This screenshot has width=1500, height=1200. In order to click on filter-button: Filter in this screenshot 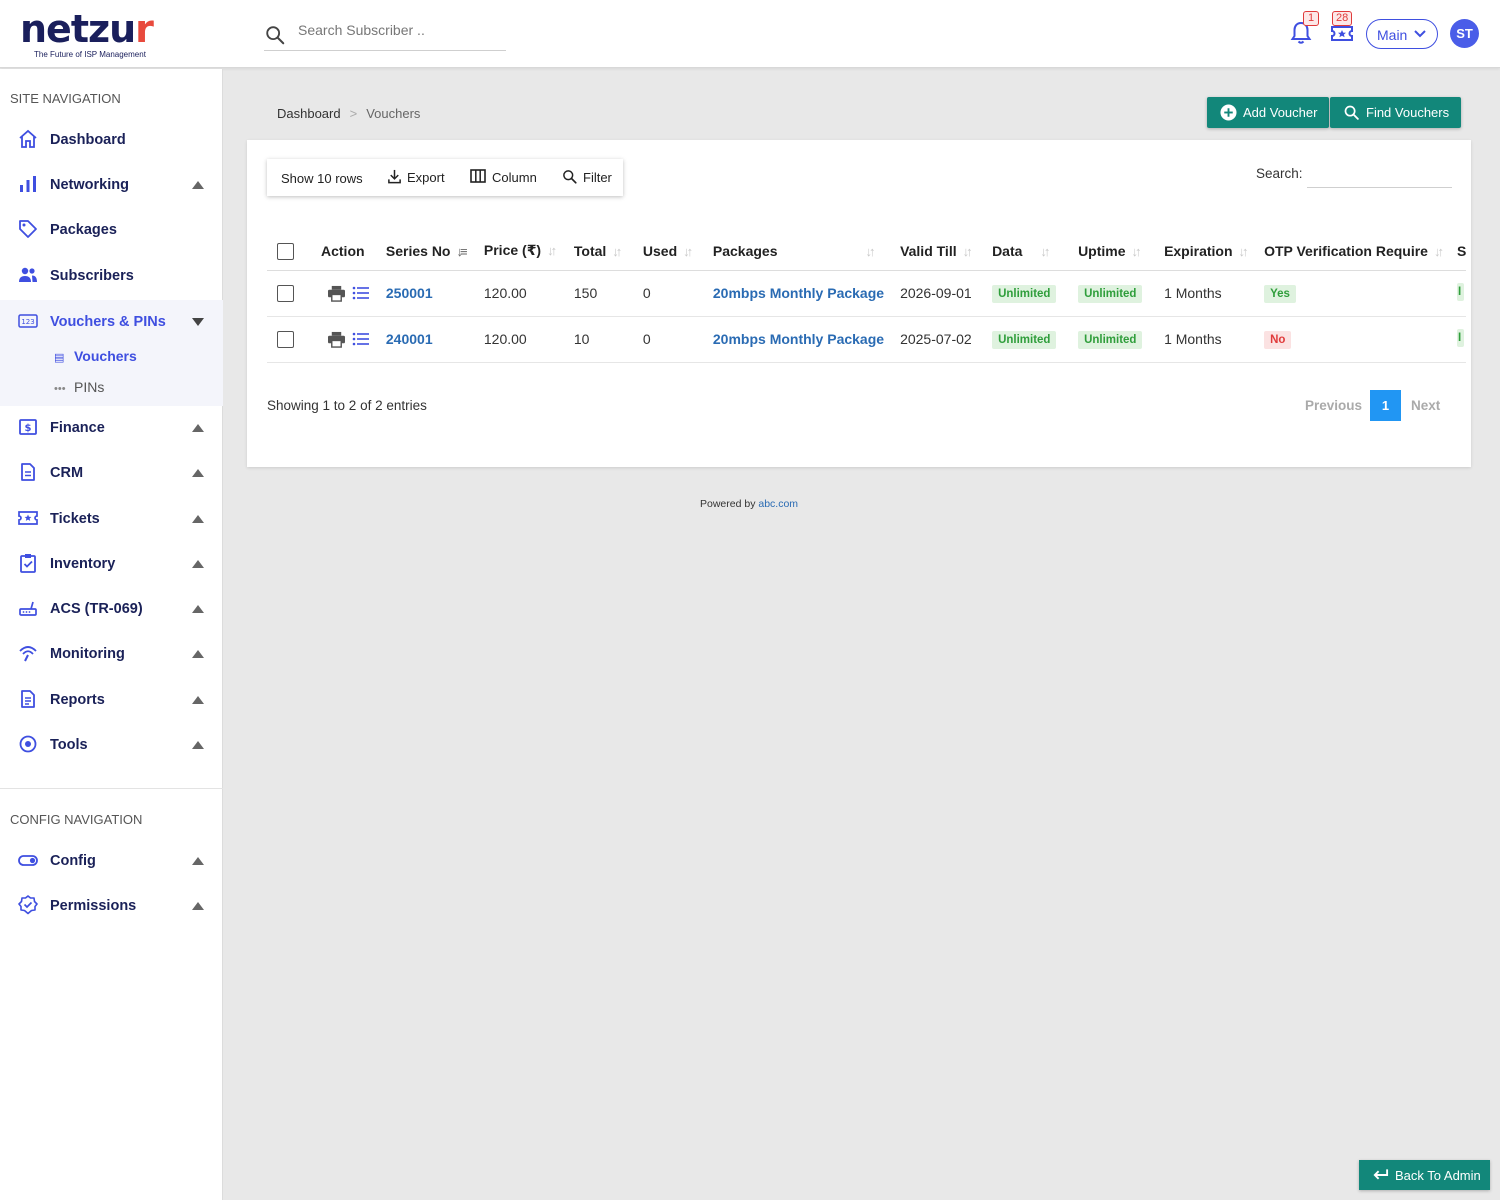, I will do `click(587, 177)`.